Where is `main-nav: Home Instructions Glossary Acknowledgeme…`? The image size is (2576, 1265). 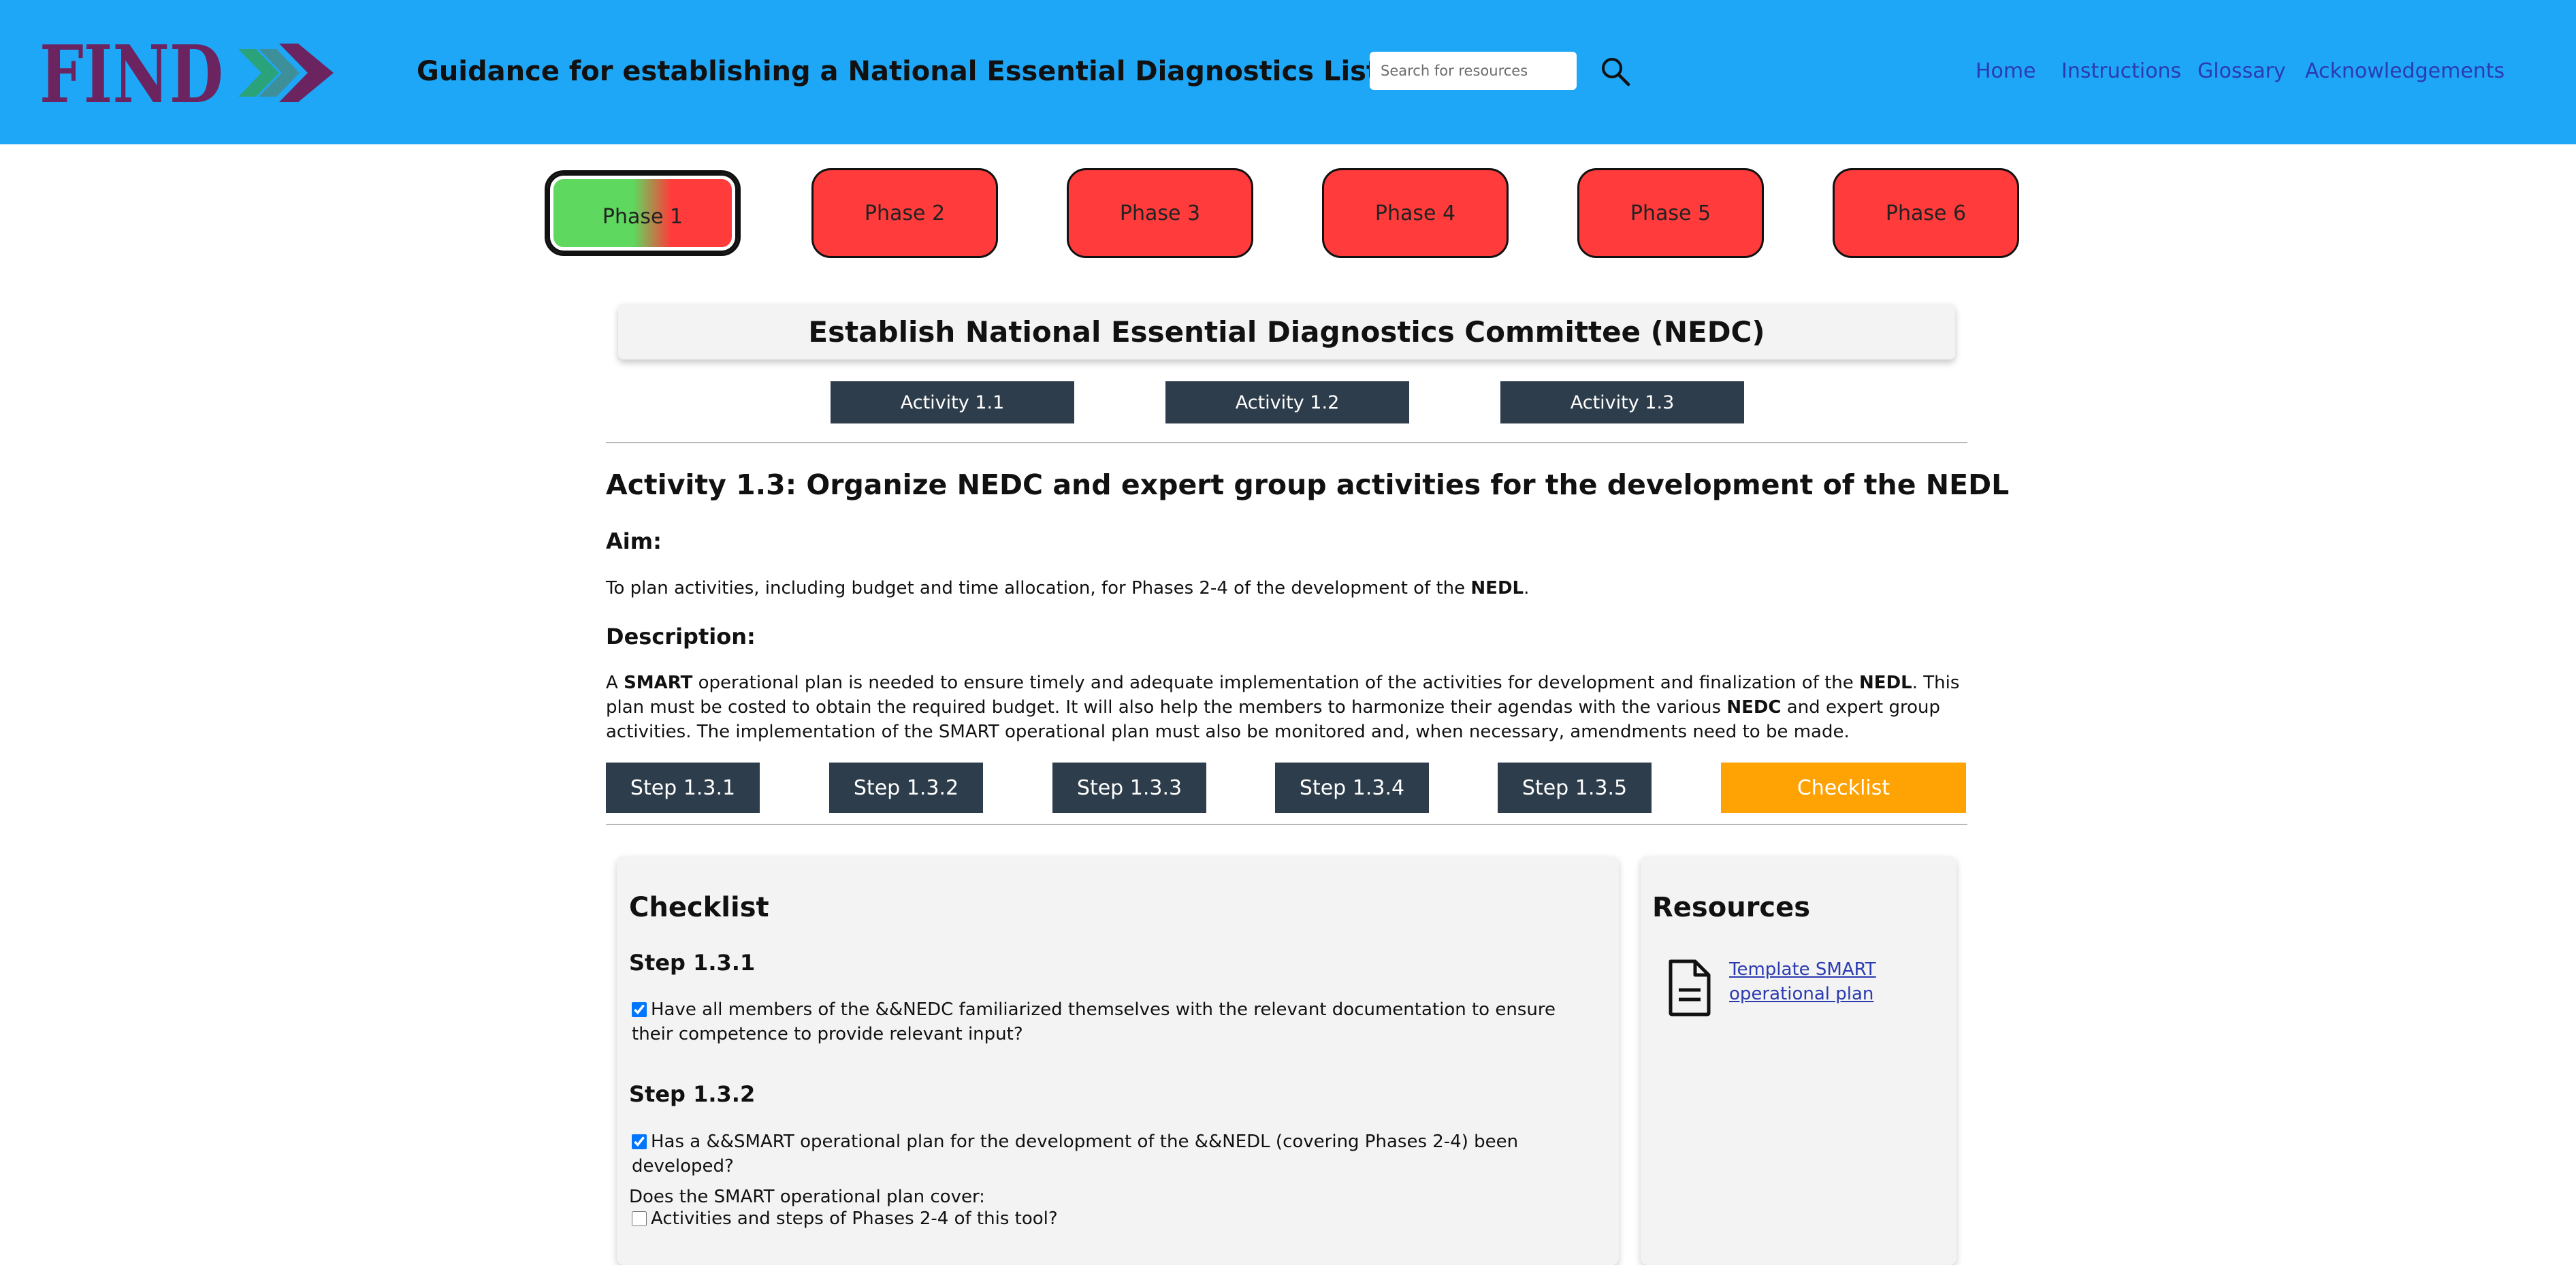
main-nav: Home Instructions Glossary Acknowledgeme… is located at coordinates (1288, 72).